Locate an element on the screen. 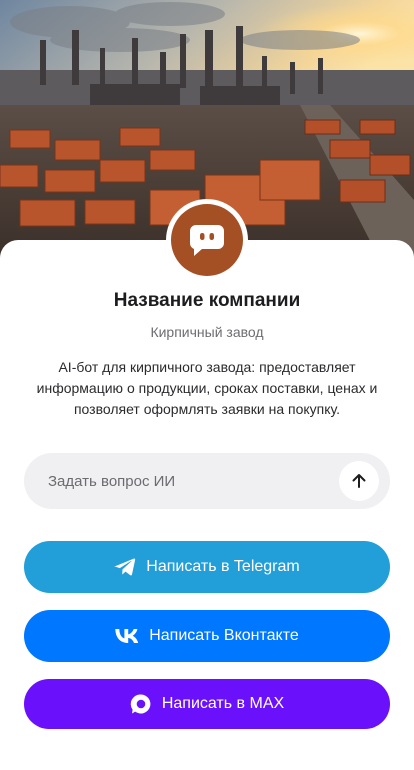 The width and height of the screenshot is (414, 770). vk-button: Написать Вконтакте is located at coordinates (207, 636).